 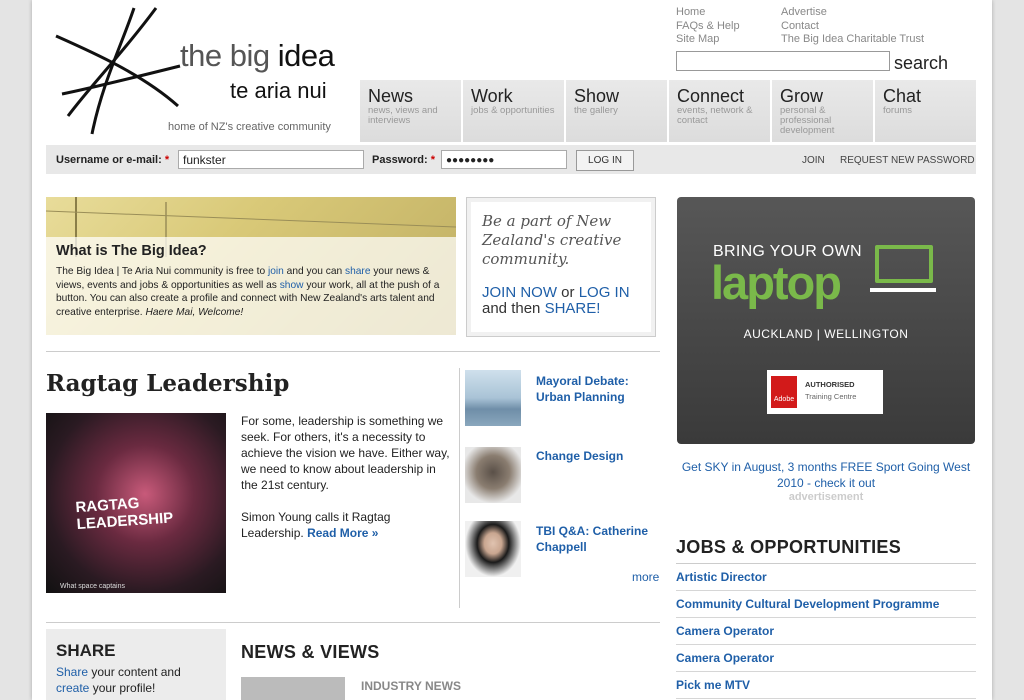 What do you see at coordinates (167, 383) in the screenshot?
I see `feature-title: Ragtag Leadership` at bounding box center [167, 383].